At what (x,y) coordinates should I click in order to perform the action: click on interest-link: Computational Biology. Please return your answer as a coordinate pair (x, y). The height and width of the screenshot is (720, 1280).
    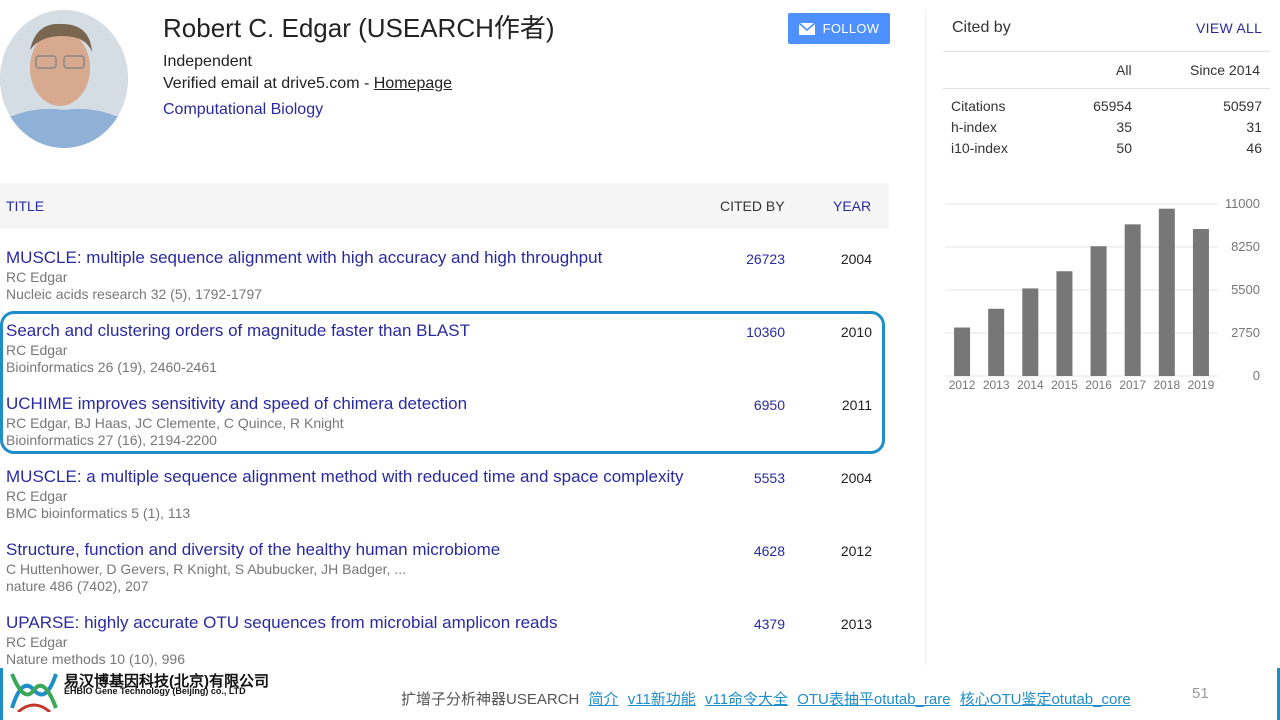
    Looking at the image, I should click on (243, 110).